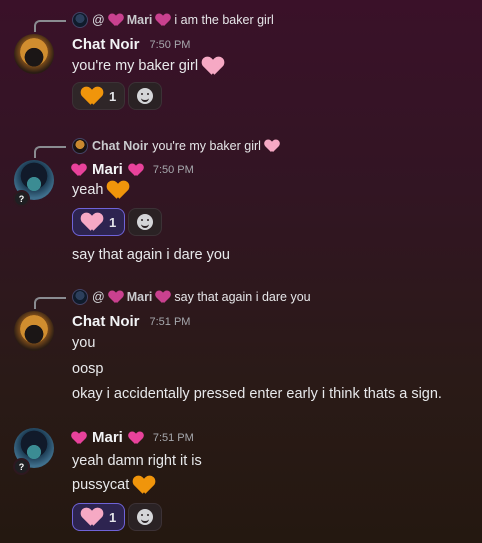 This screenshot has width=482, height=543. I want to click on reaction-orange-heart: 1, so click(99, 96).